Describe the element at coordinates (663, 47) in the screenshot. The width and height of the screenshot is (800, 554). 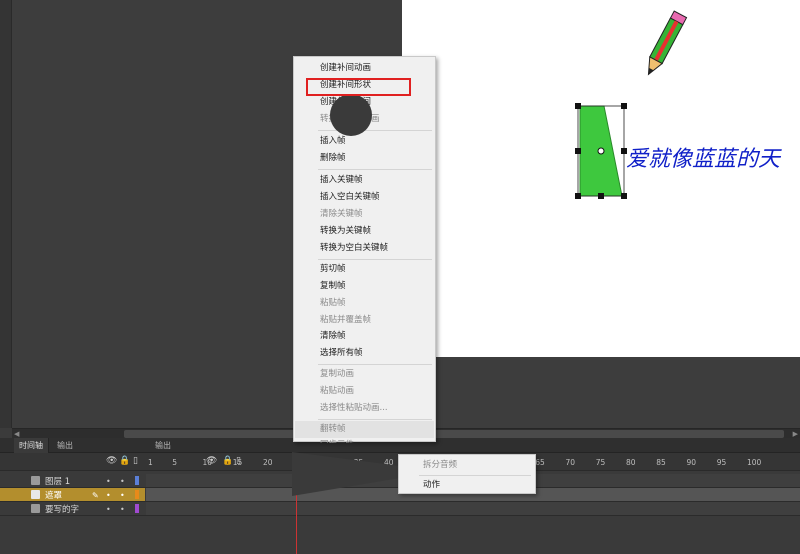
I see `pencil-icon` at that location.